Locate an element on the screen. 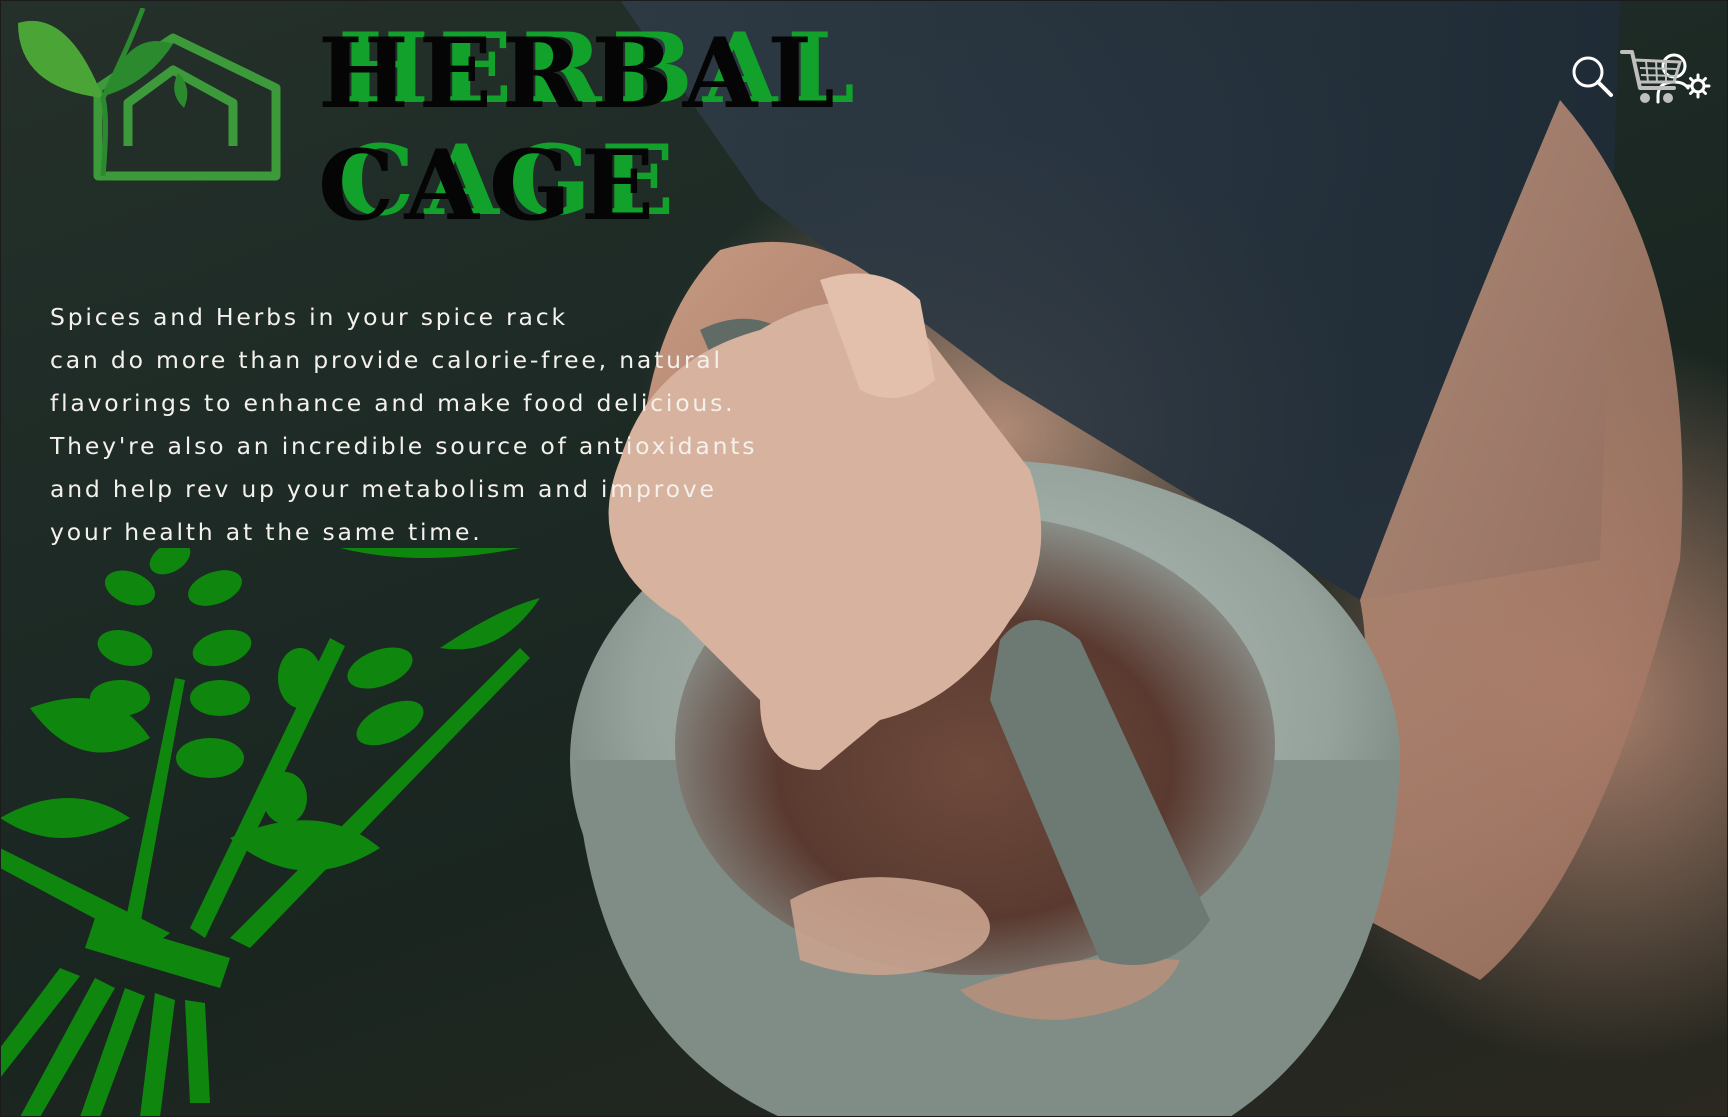 This screenshot has height=1117, width=1728. search-button is located at coordinates (1592, 76).